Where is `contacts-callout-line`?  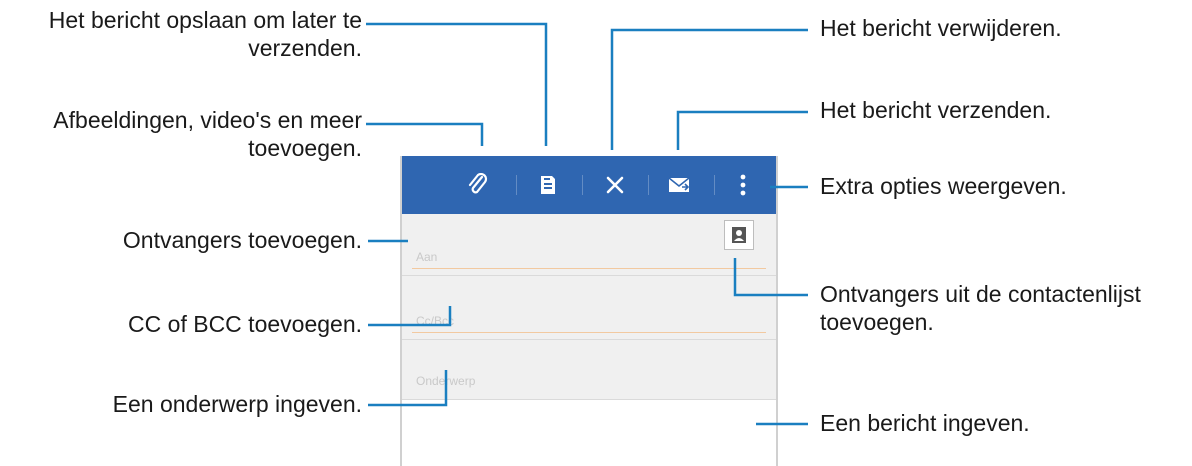 contacts-callout-line is located at coordinates (770, 277).